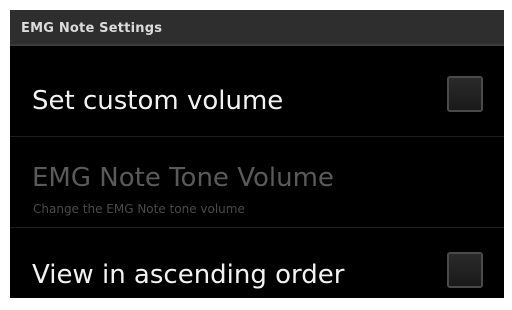 The width and height of the screenshot is (512, 310). Describe the element at coordinates (465, 94) in the screenshot. I see `set-custom-volume-checkbox` at that location.